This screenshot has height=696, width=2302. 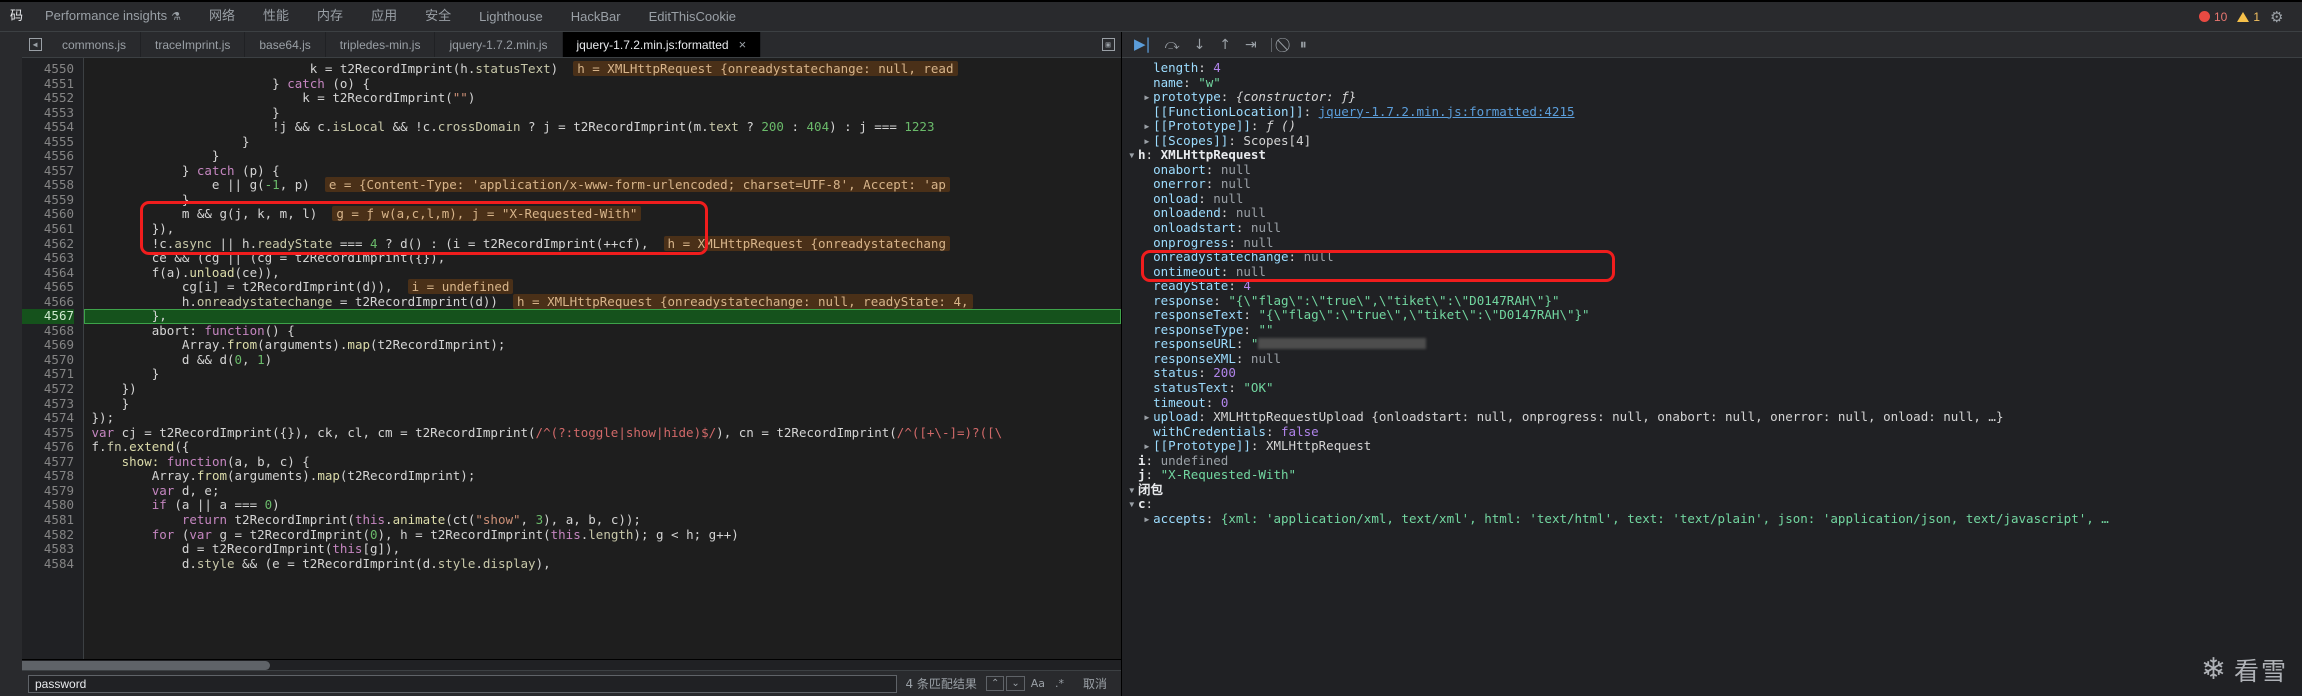 What do you see at coordinates (602, 331) in the screenshot?
I see `code-line: abort: function() {` at bounding box center [602, 331].